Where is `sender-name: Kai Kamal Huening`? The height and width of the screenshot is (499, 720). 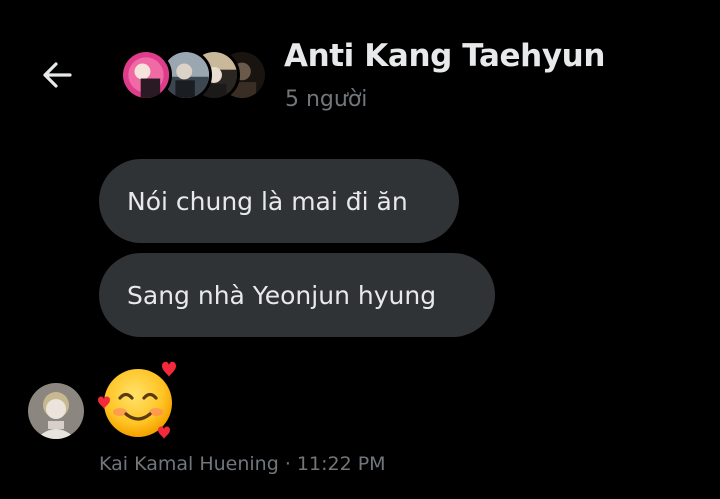
sender-name: Kai Kamal Huening is located at coordinates (189, 464).